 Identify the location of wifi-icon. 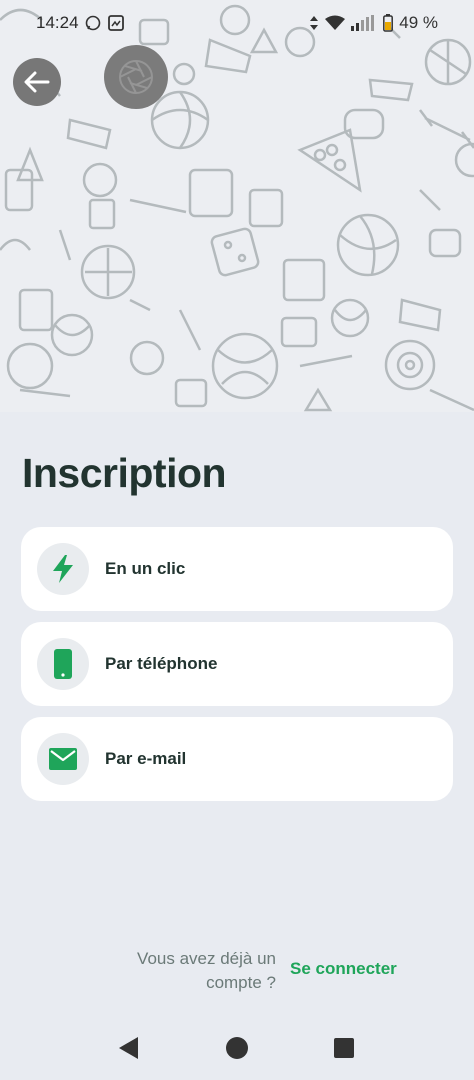
(335, 23).